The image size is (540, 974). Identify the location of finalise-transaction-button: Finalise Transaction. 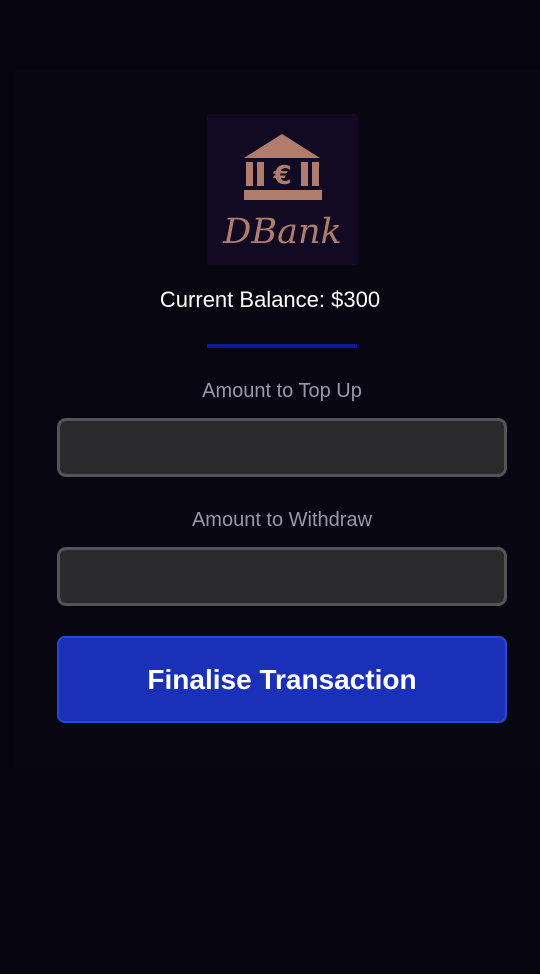
(282, 679).